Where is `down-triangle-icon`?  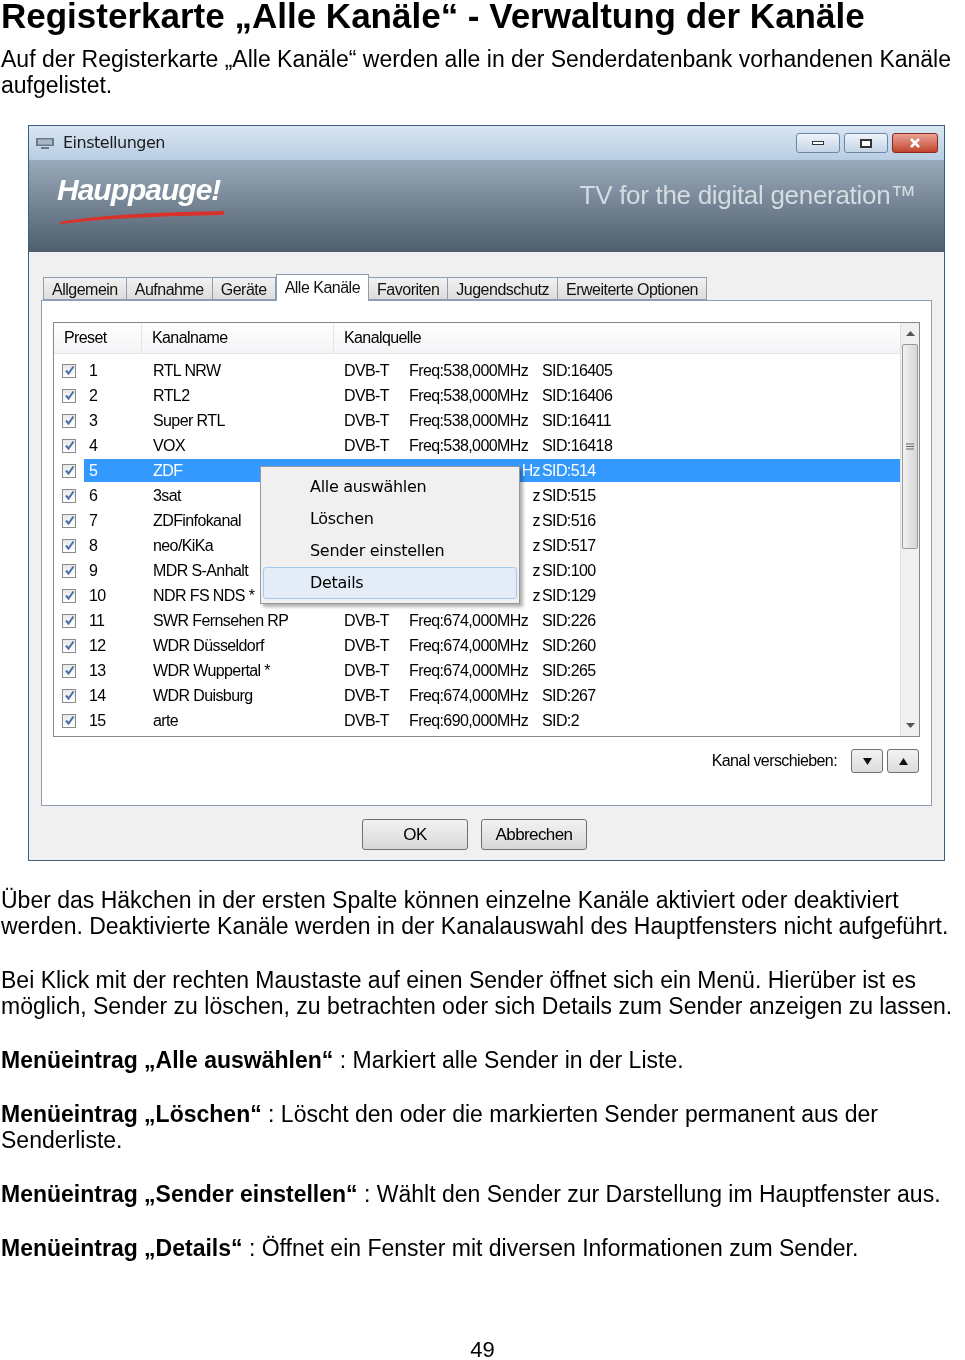
down-triangle-icon is located at coordinates (867, 761).